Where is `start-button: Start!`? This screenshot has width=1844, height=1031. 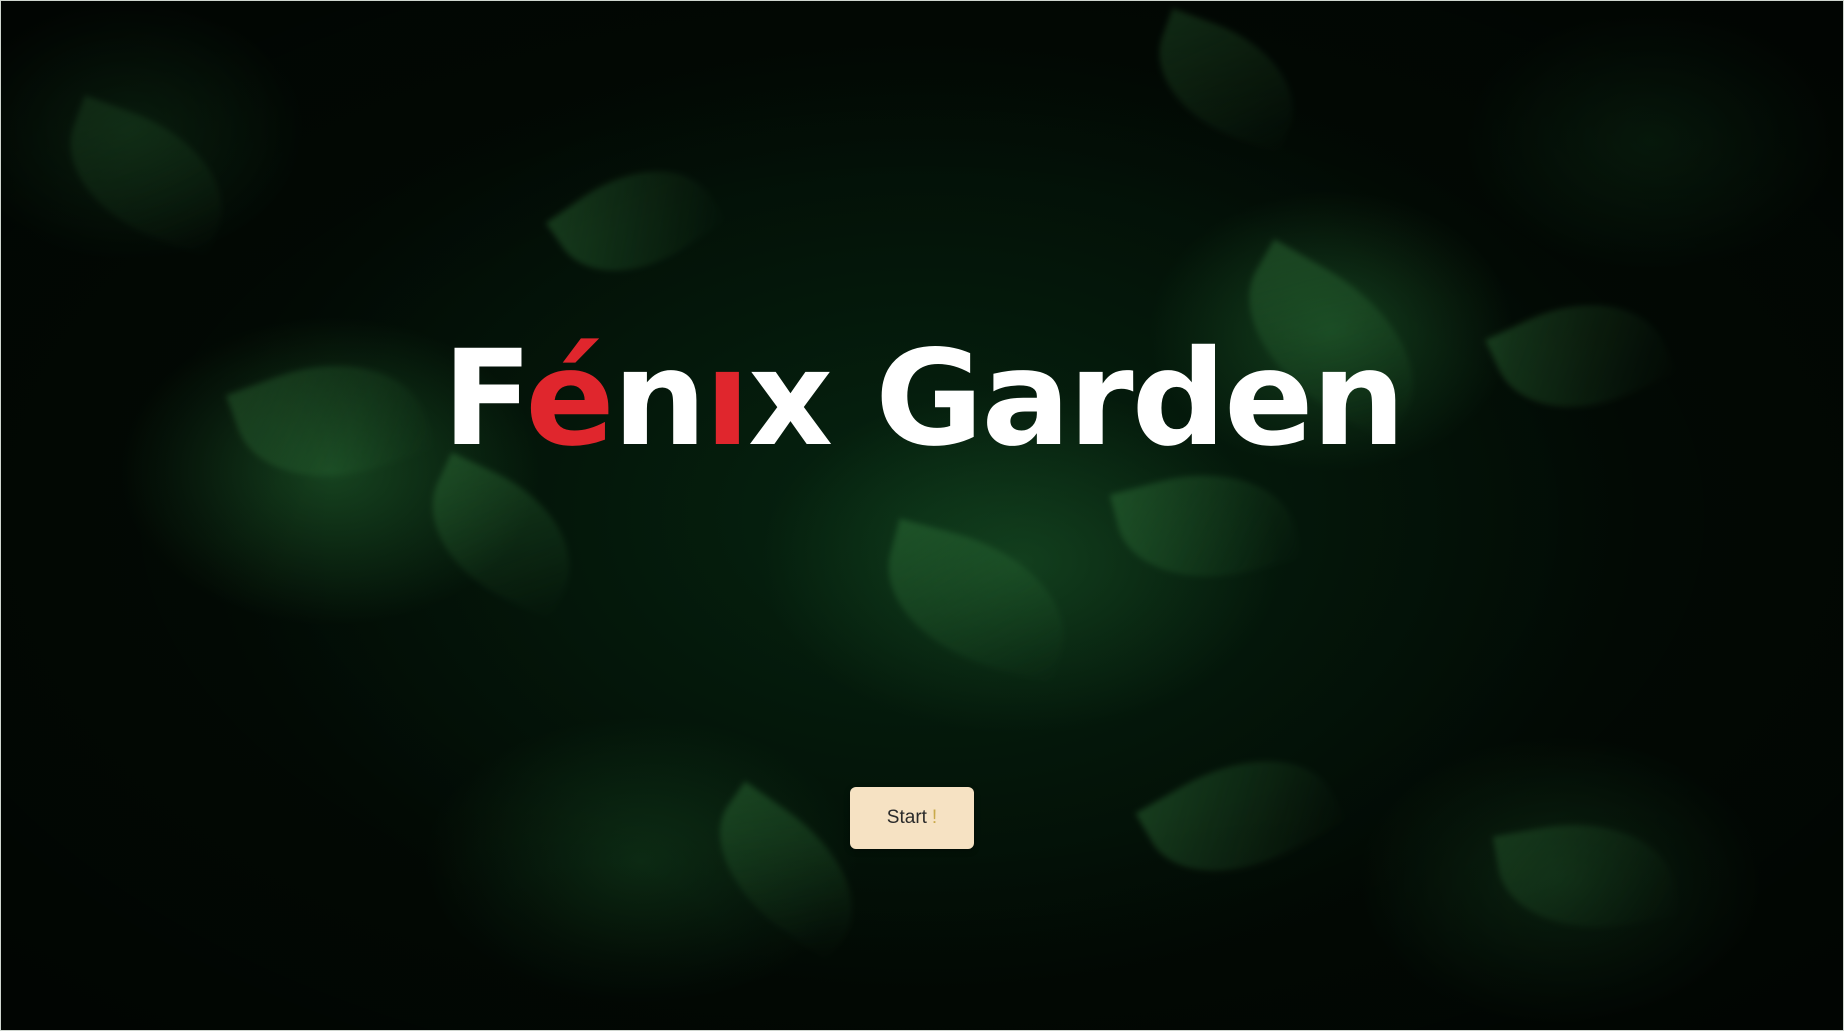 start-button: Start! is located at coordinates (912, 818).